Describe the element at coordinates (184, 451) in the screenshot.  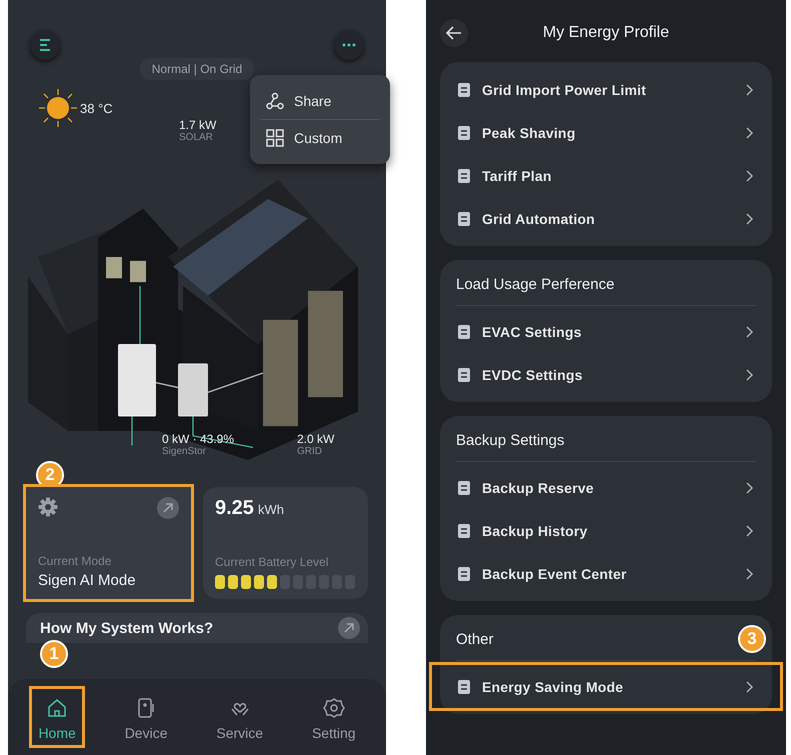
I see `flow-label: SigenStor` at that location.